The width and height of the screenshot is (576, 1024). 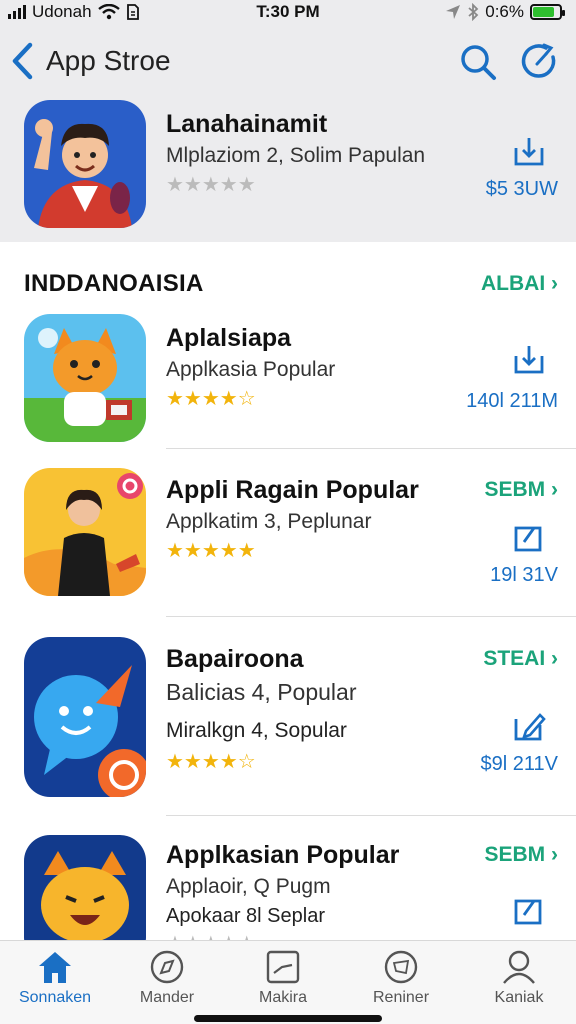 I want to click on app-subtitle-secondary: Miralkgn 4, Sopular, so click(x=256, y=730).